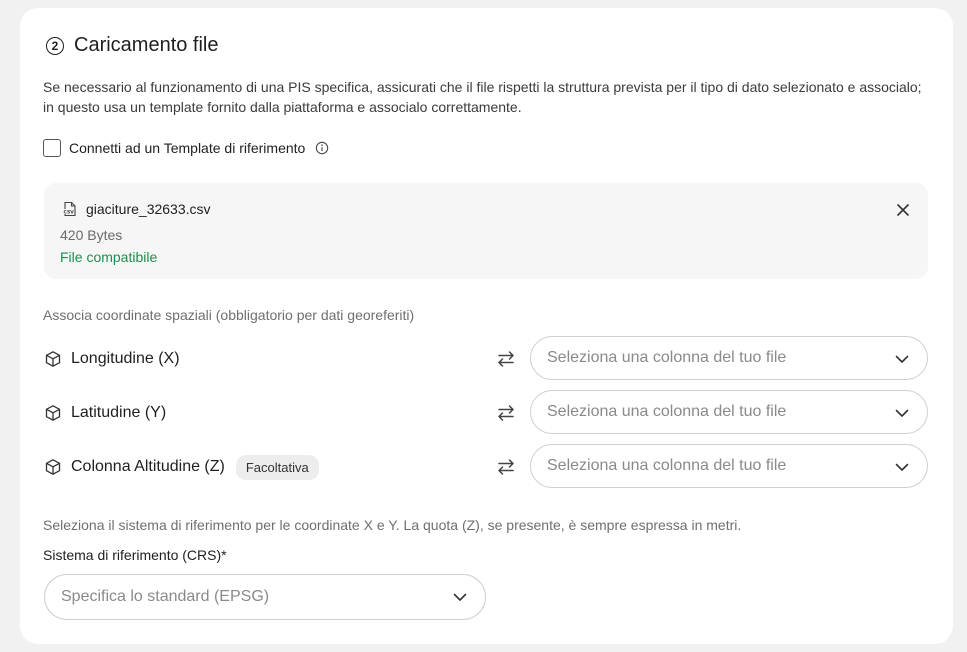 The image size is (967, 652). I want to click on column-select-x: Seleziona una colonna del tuo file, so click(729, 358).